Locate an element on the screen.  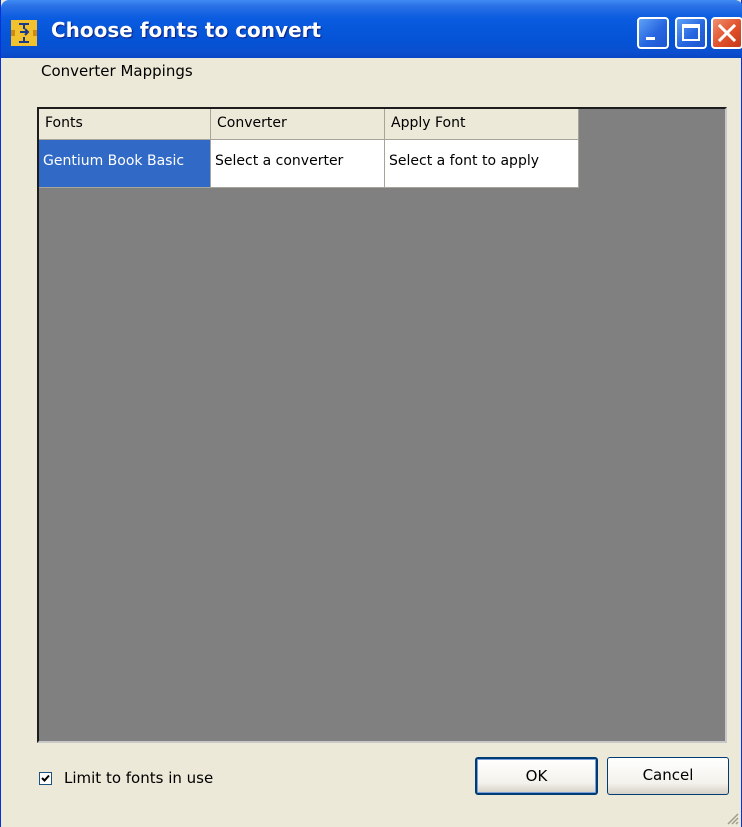
minimize-icon is located at coordinates (650, 38).